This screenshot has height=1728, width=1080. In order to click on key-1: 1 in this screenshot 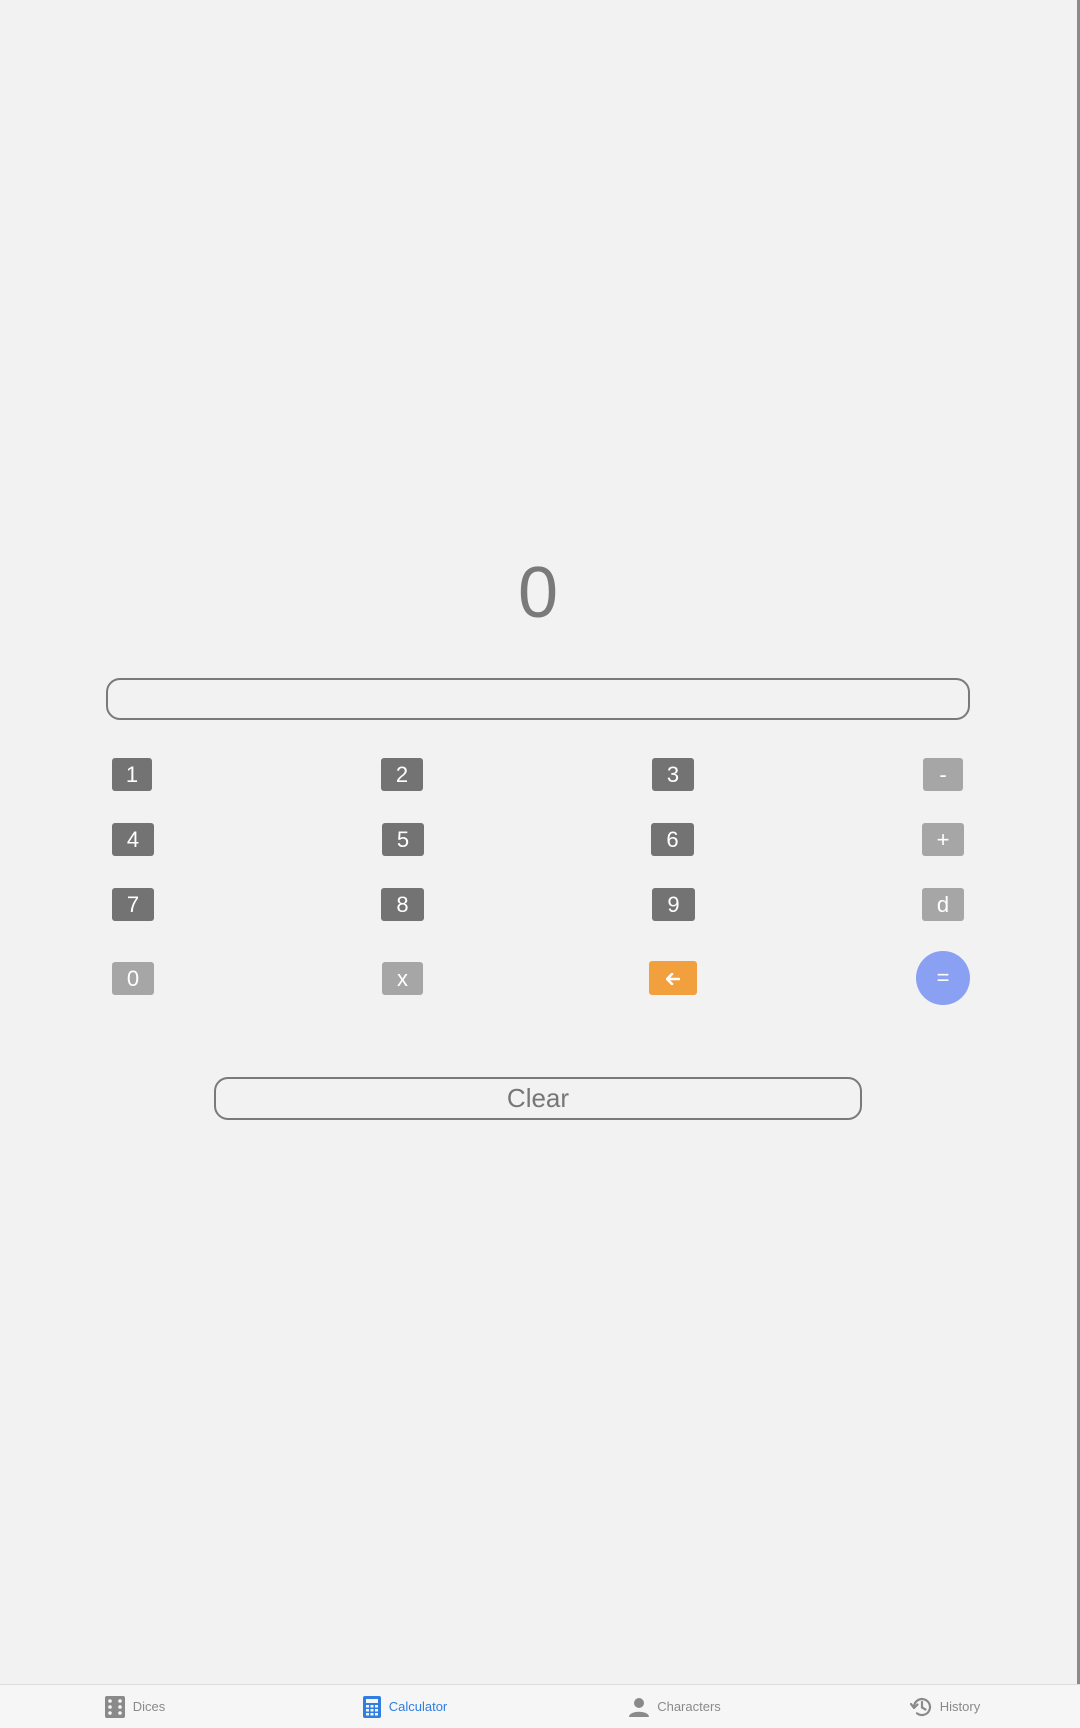, I will do `click(132, 774)`.